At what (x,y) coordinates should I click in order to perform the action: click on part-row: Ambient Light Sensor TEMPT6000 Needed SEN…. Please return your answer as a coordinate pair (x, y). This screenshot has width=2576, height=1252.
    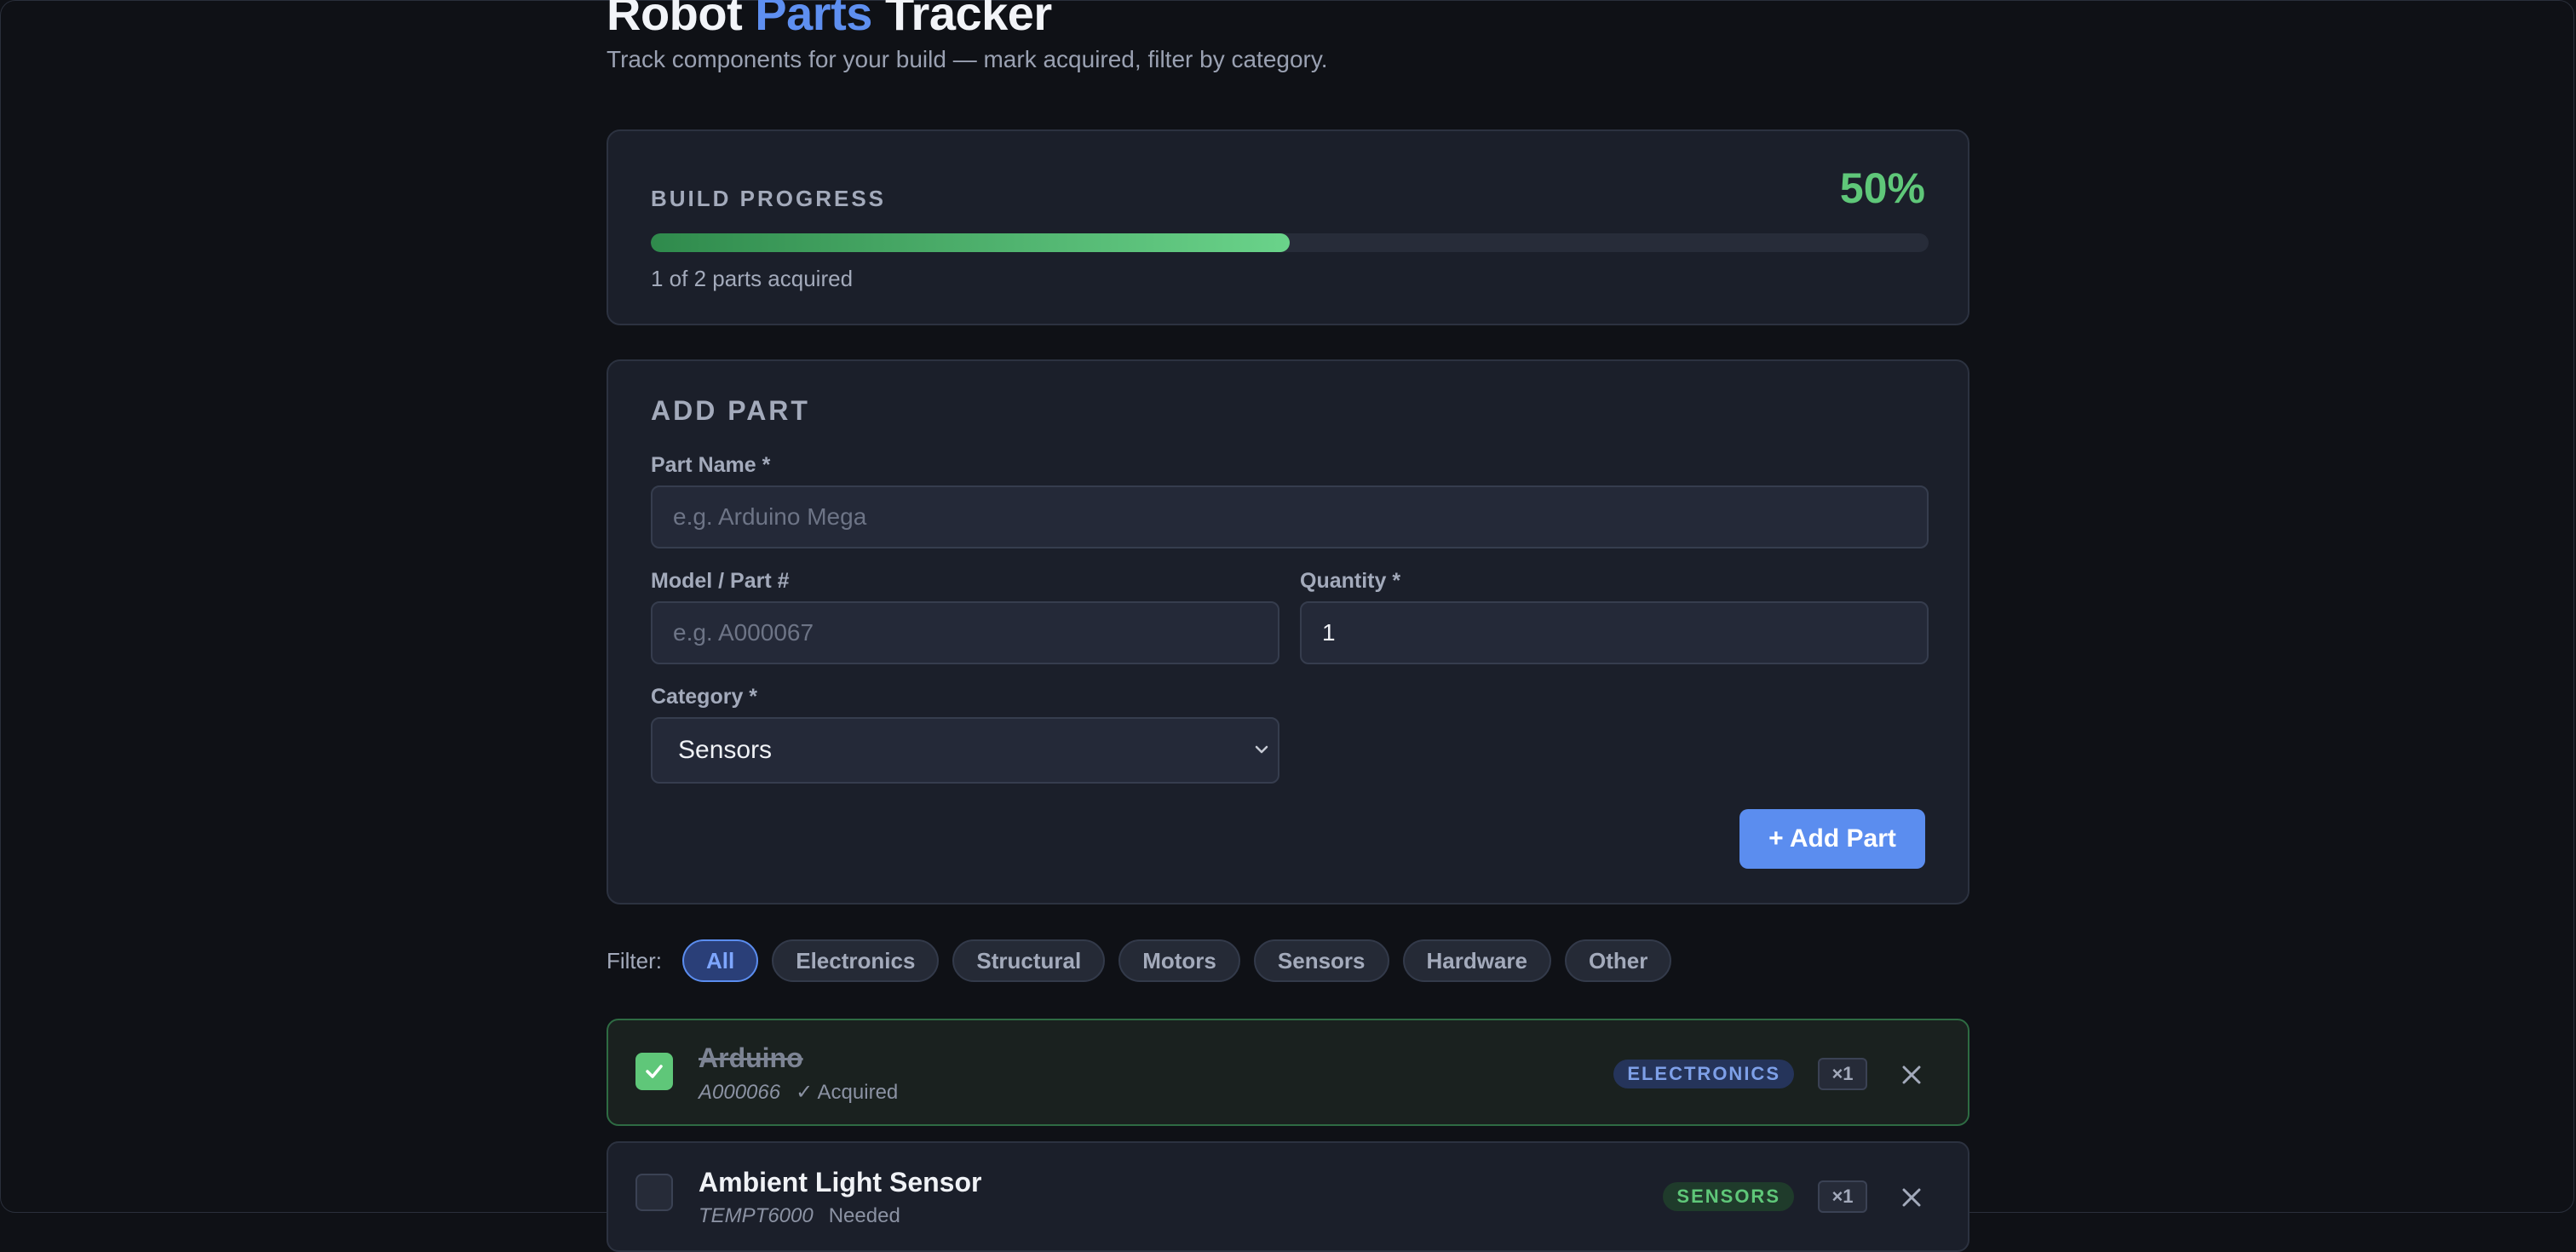
    Looking at the image, I should click on (1288, 1196).